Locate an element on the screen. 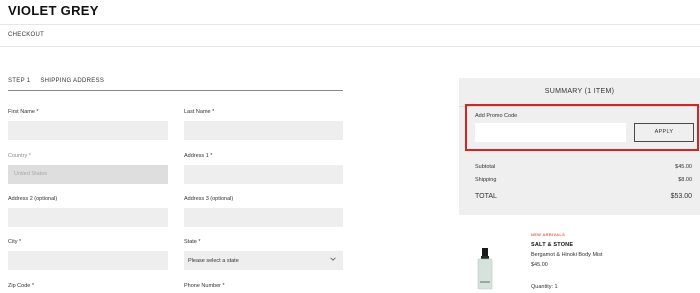  first-name-label: First Name * is located at coordinates (23, 112).